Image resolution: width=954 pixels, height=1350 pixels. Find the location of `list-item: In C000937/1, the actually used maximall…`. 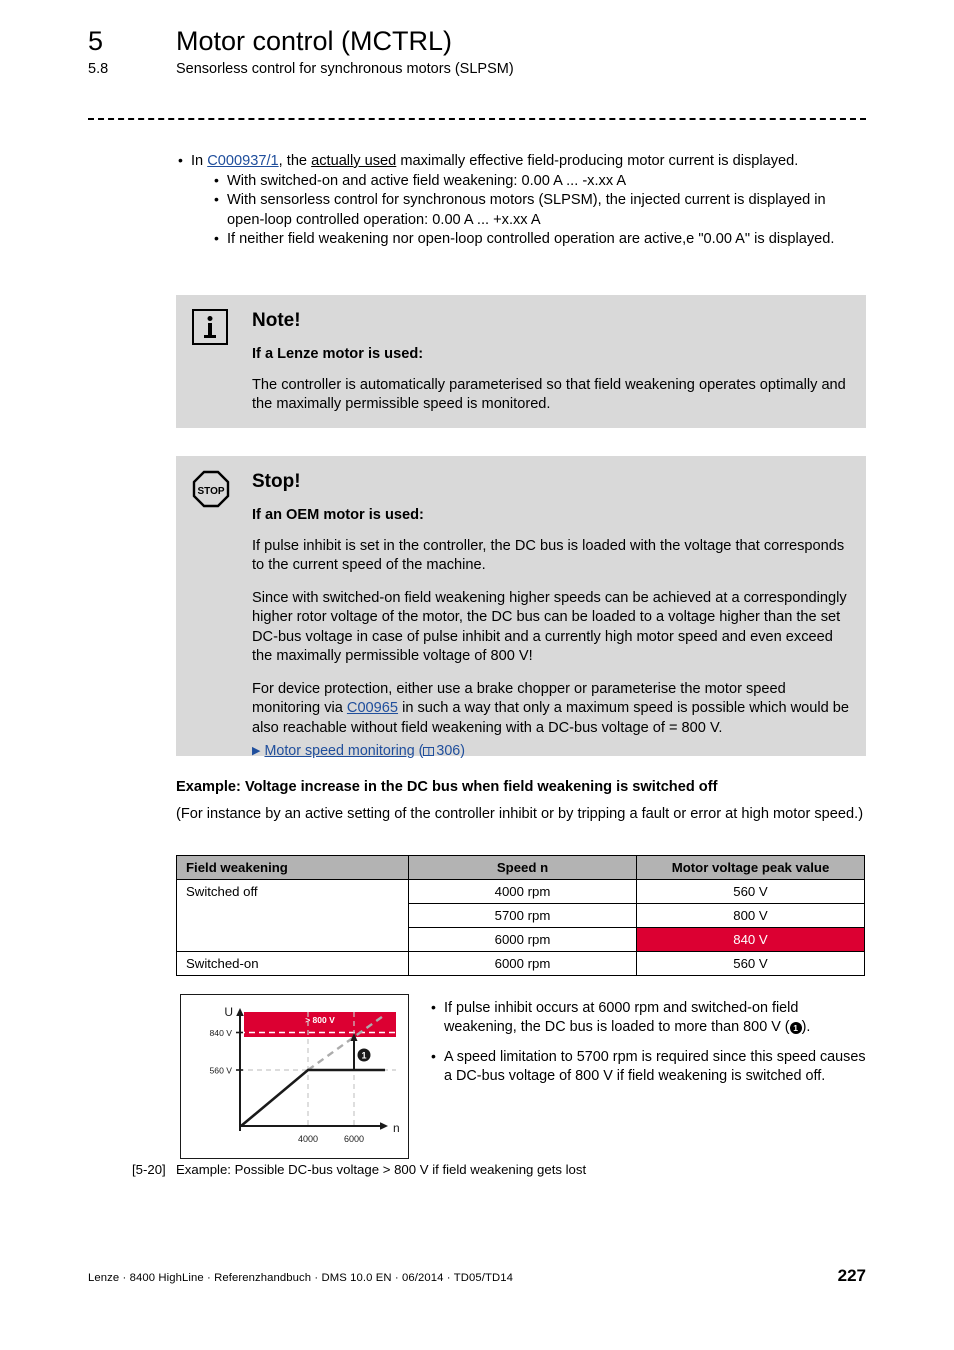

list-item: In C000937/1, the actually used maximall… is located at coordinates (521, 200).